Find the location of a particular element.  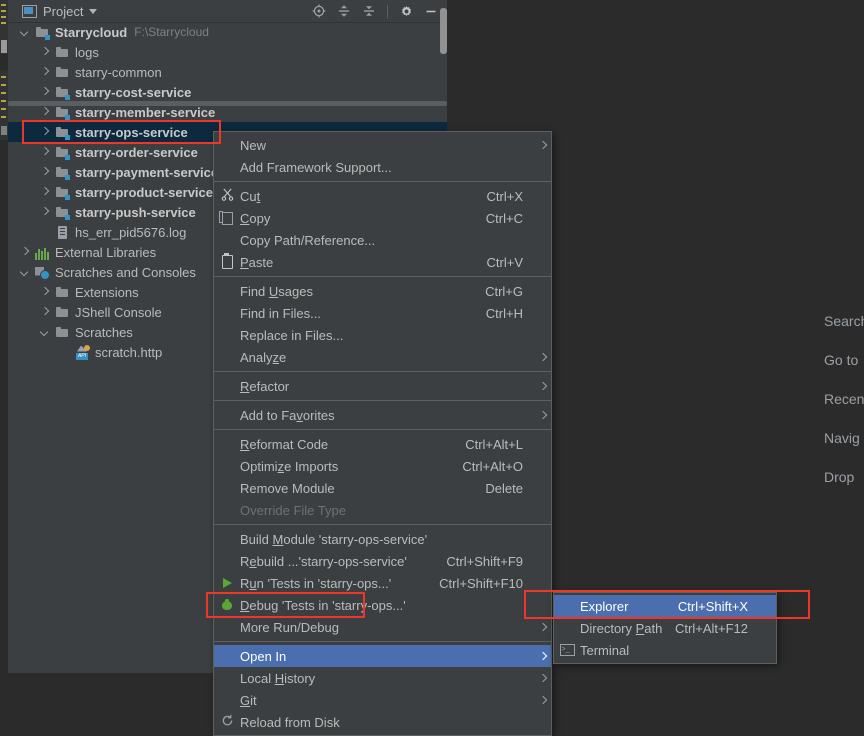

menu-item-shortcut: Ctrl+G is located at coordinates (504, 291).